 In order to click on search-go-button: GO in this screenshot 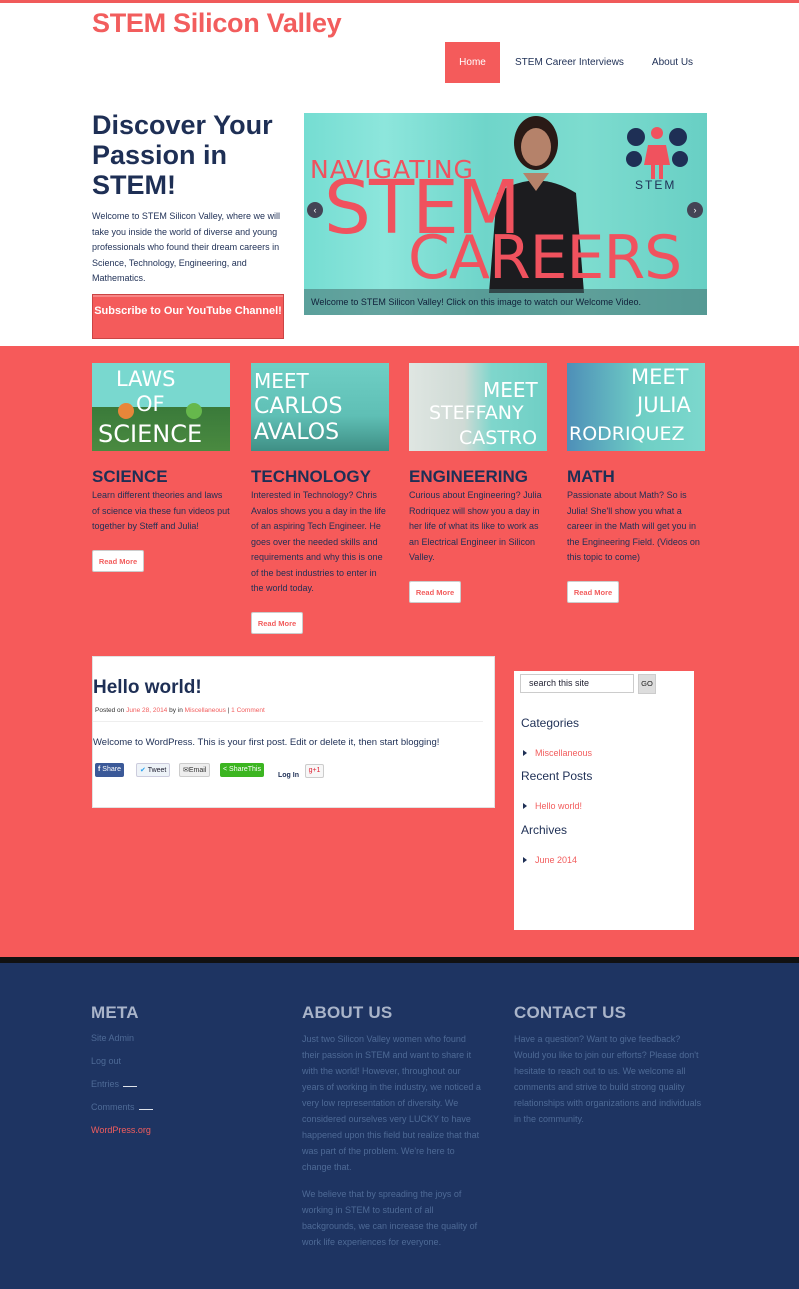, I will do `click(647, 684)`.